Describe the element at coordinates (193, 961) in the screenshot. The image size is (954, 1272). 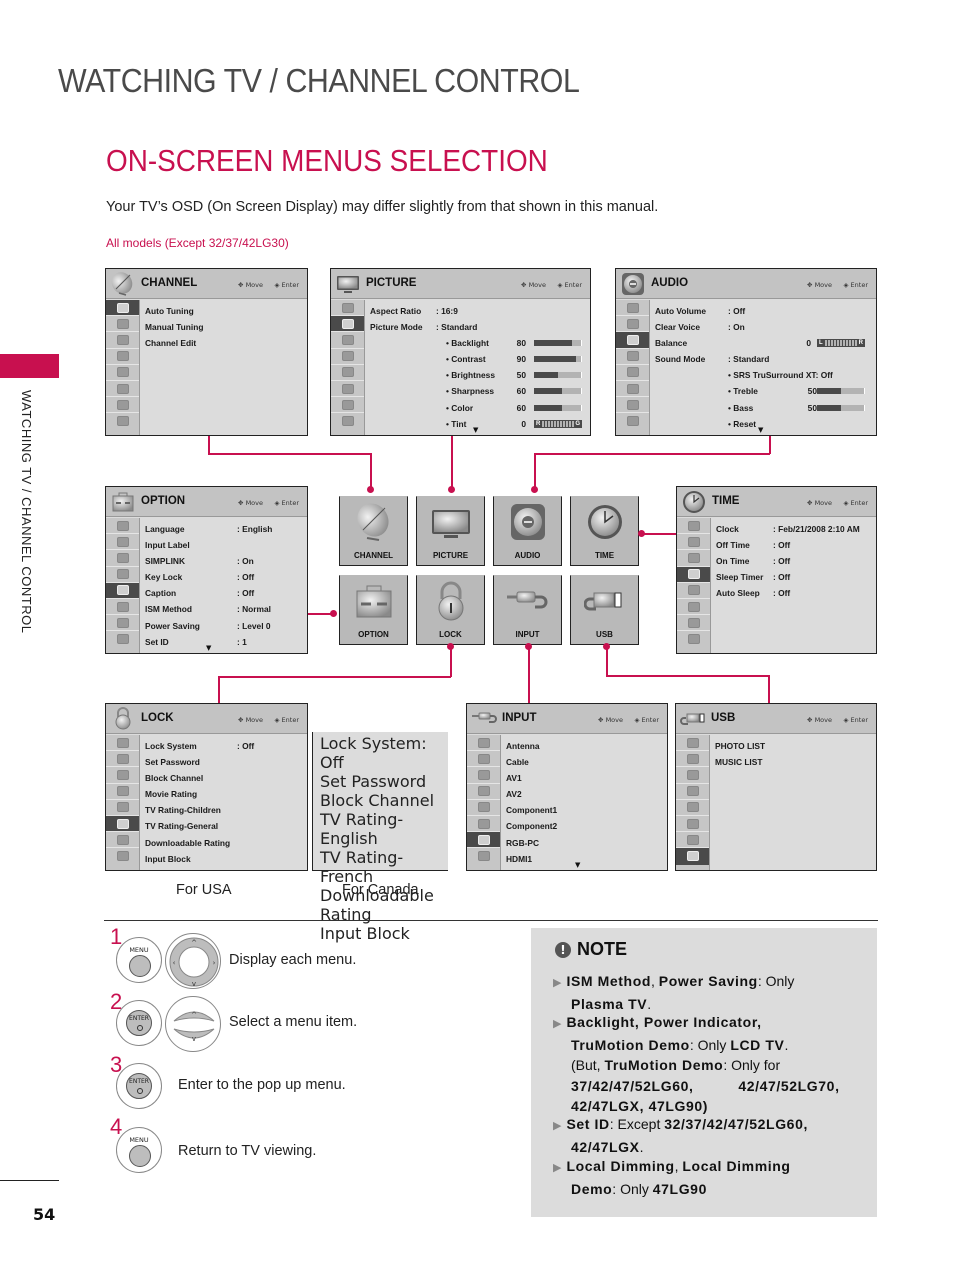
I see `navigation-dpad: ^ v ‹ ›` at that location.